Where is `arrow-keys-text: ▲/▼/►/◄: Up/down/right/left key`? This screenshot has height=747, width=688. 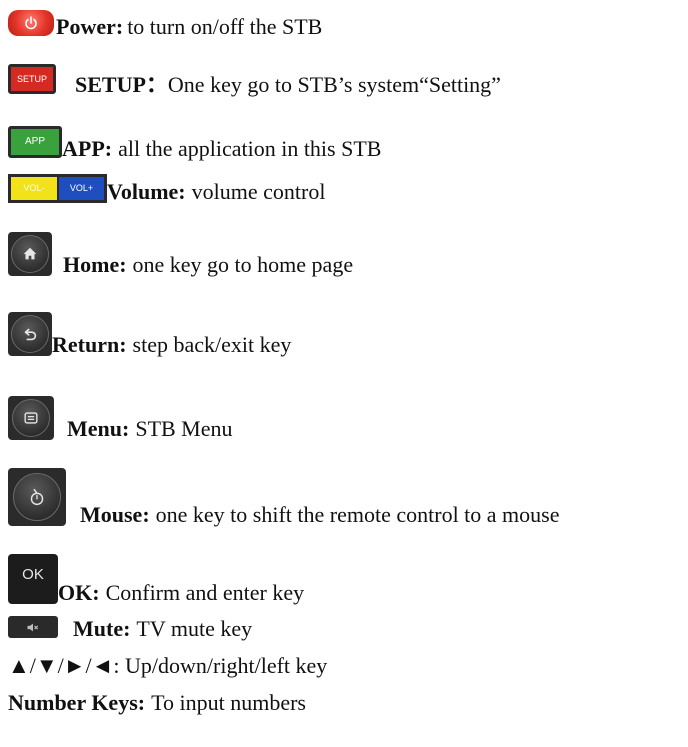 arrow-keys-text: ▲/▼/►/◄: Up/down/right/left key is located at coordinates (168, 665).